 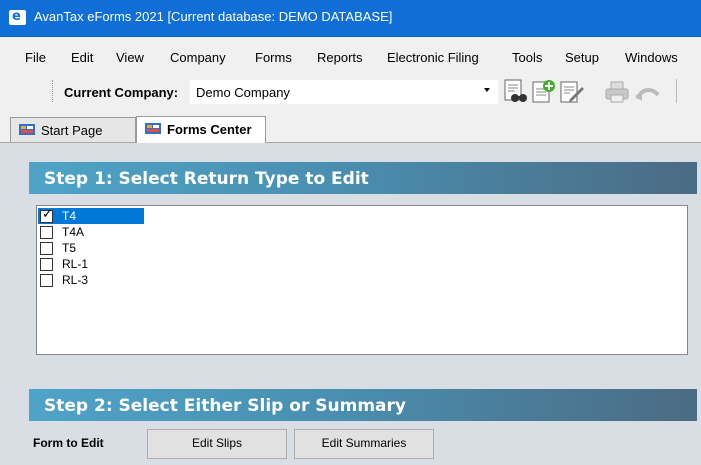 What do you see at coordinates (487, 90) in the screenshot?
I see `chevron-down-icon` at bounding box center [487, 90].